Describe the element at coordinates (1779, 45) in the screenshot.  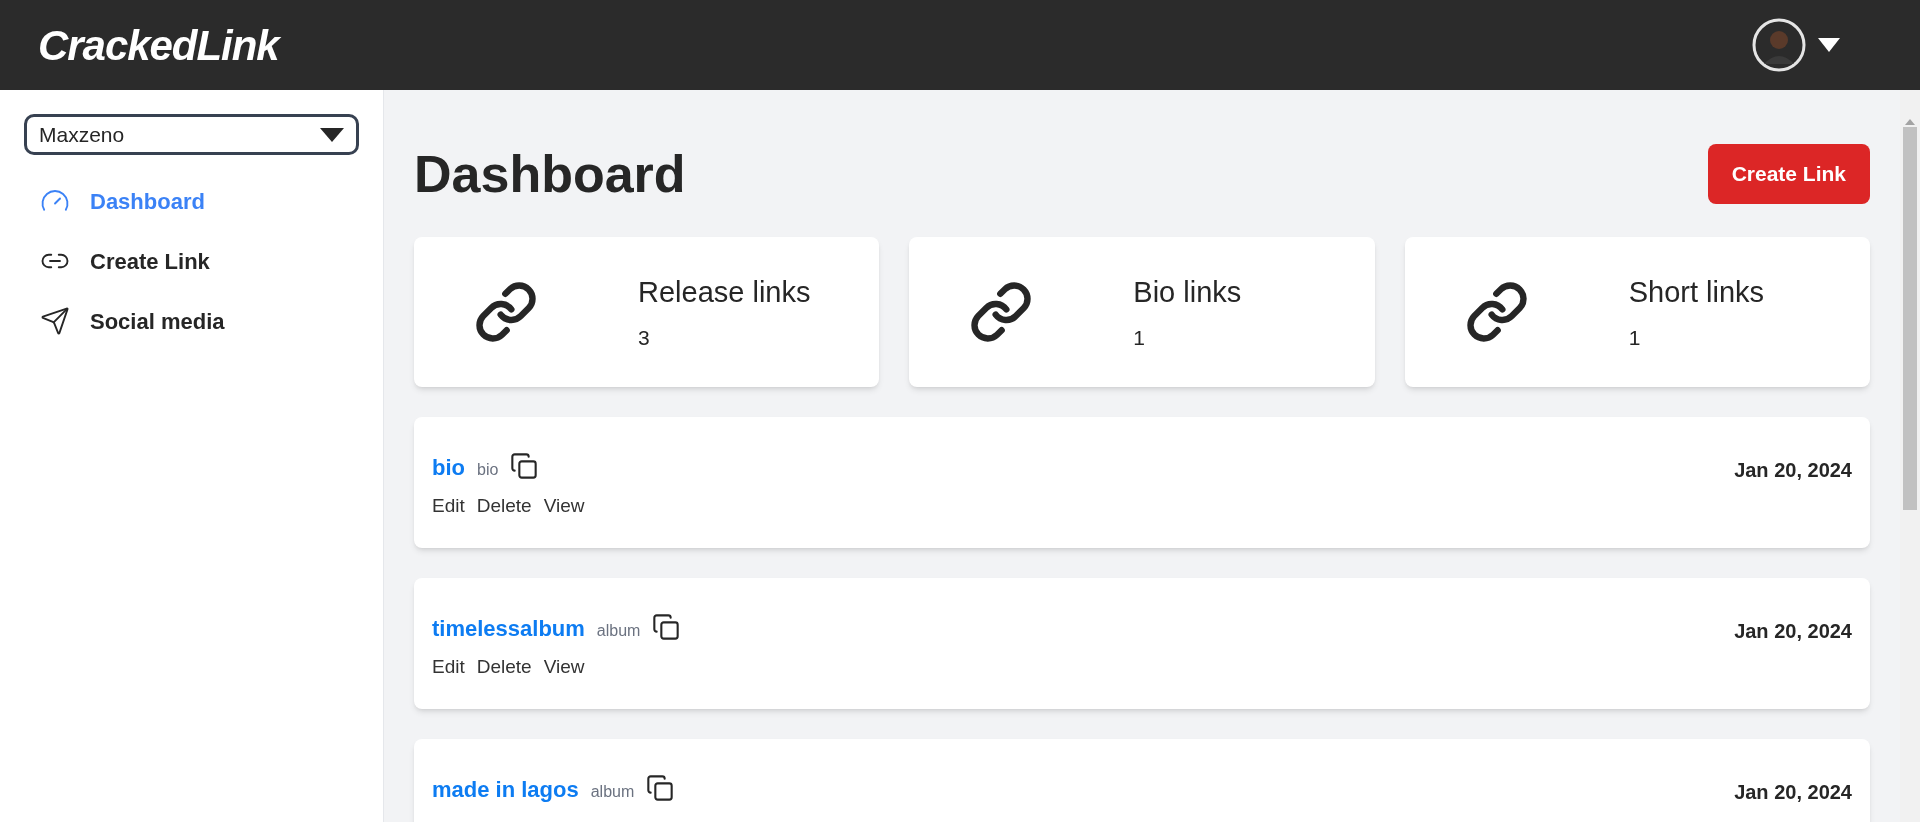
I see `avatar` at that location.